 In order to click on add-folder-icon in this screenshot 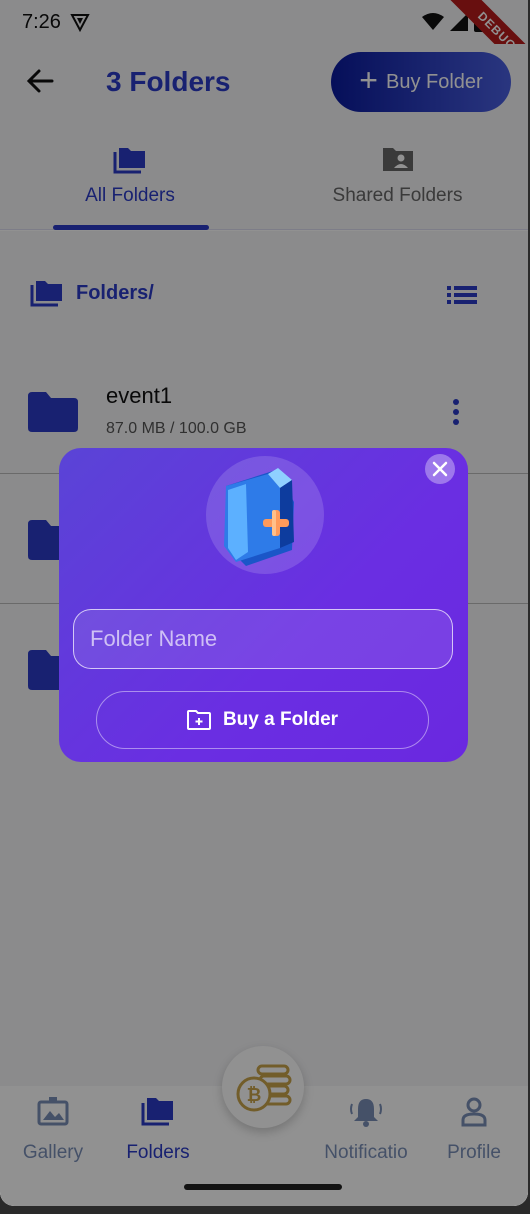, I will do `click(198, 720)`.